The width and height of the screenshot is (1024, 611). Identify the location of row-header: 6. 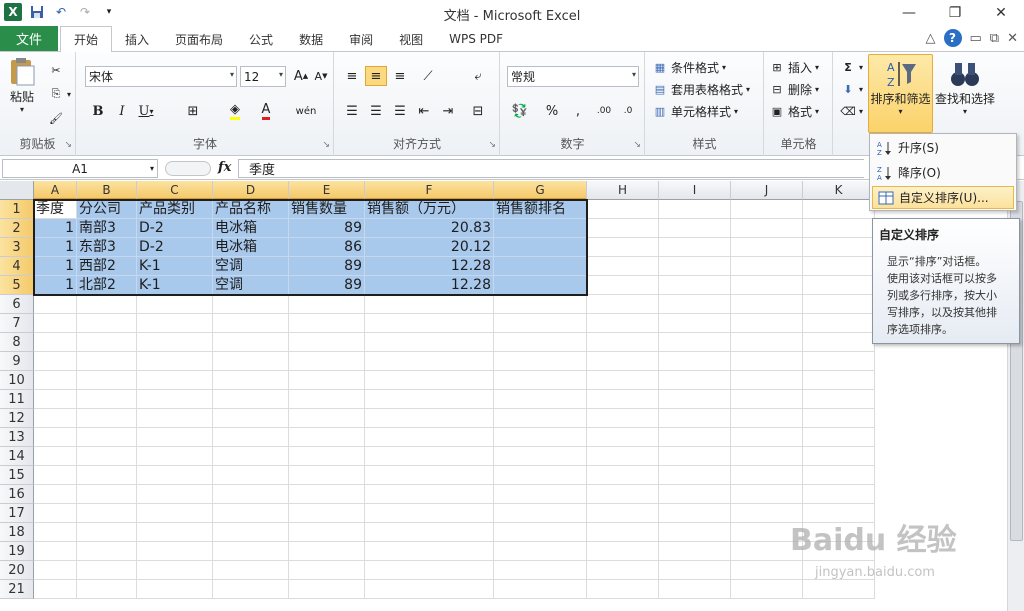
(17, 304).